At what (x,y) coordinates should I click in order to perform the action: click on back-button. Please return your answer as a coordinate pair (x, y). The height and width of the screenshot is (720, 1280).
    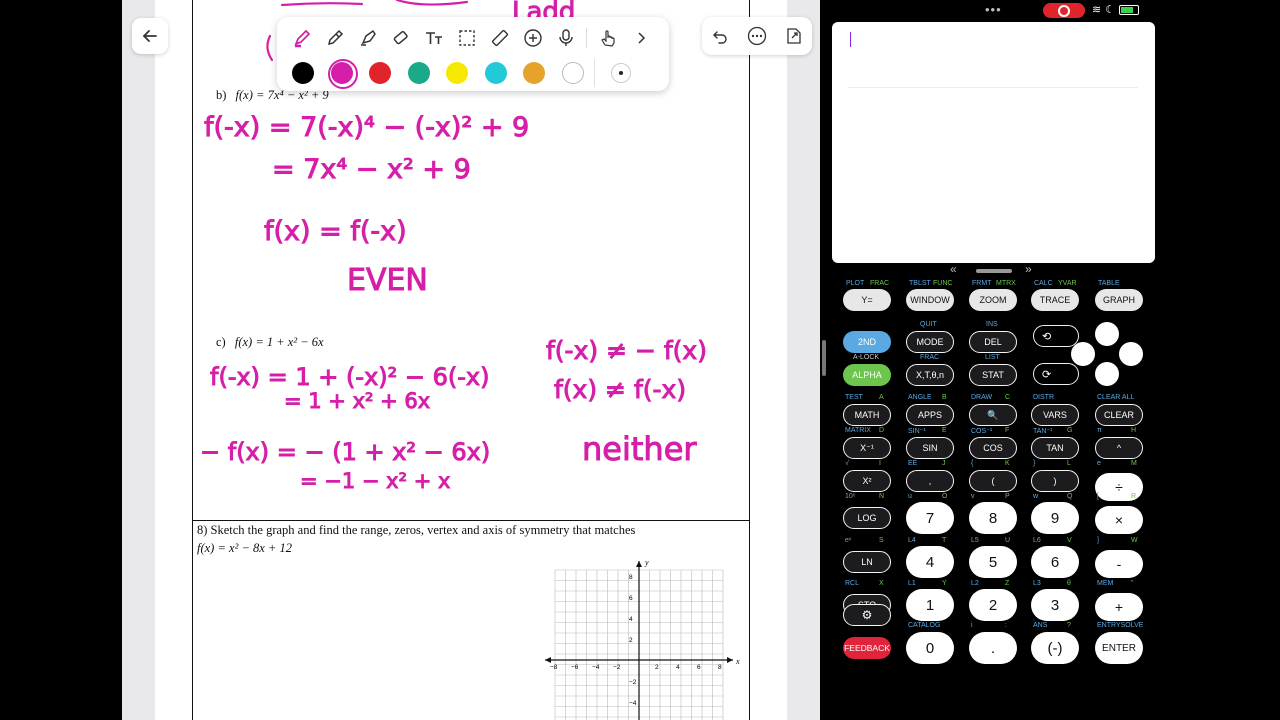
    Looking at the image, I should click on (150, 36).